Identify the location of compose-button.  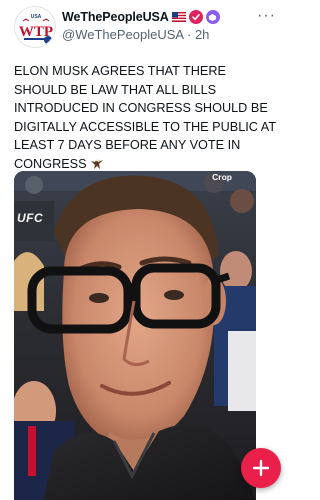
(261, 468).